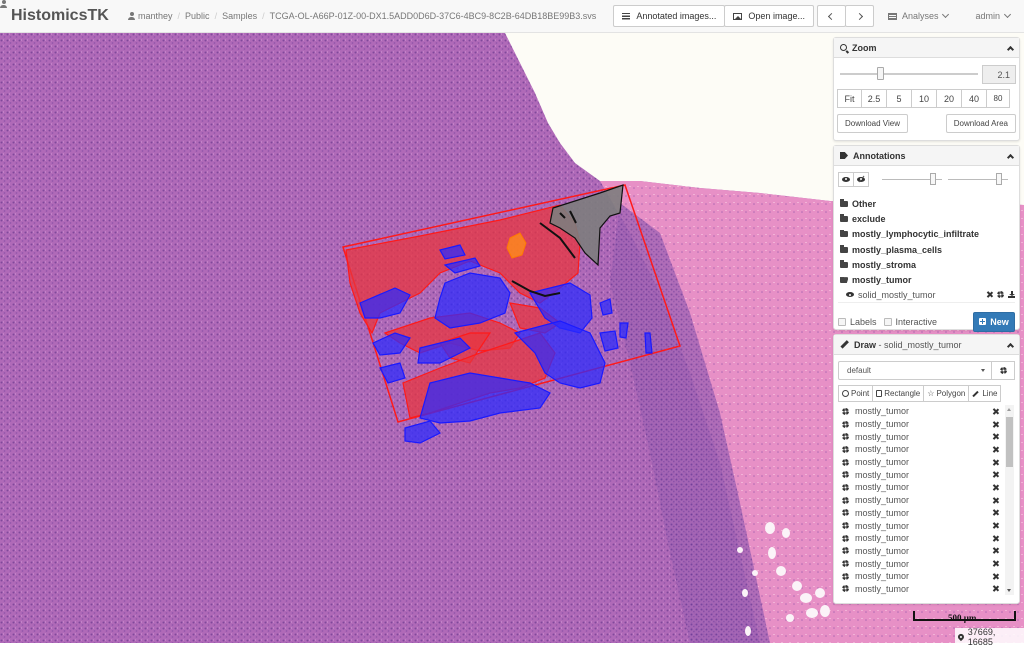 The height and width of the screenshot is (647, 1024). I want to click on download-icon, so click(1011, 295).